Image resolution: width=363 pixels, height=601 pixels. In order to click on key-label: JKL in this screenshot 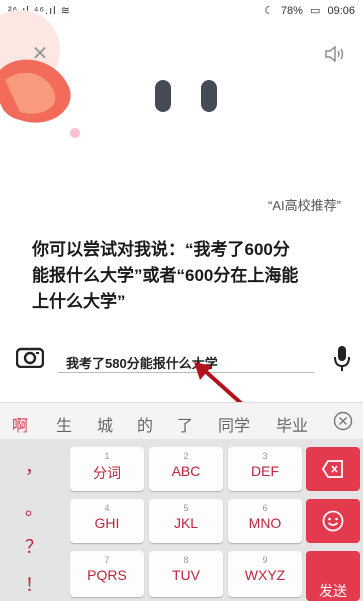, I will do `click(186, 523)`.